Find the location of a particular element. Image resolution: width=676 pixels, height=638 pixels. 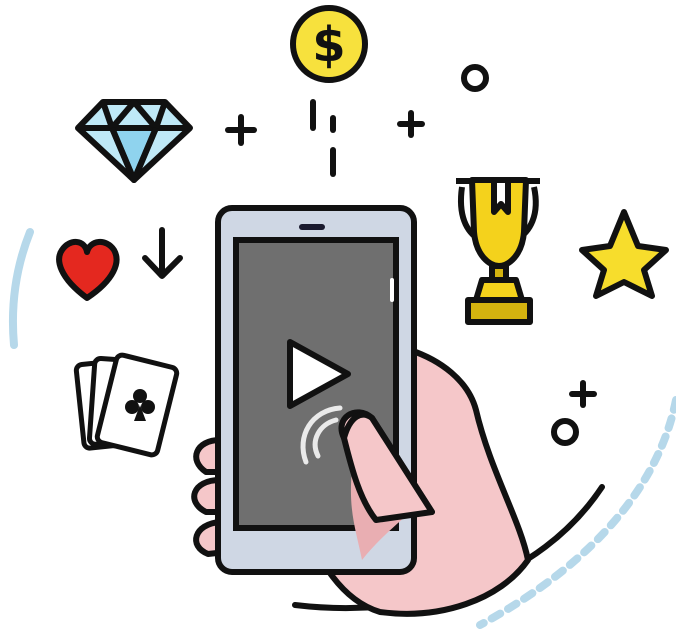

coin-motion-lines is located at coordinates (323, 138).